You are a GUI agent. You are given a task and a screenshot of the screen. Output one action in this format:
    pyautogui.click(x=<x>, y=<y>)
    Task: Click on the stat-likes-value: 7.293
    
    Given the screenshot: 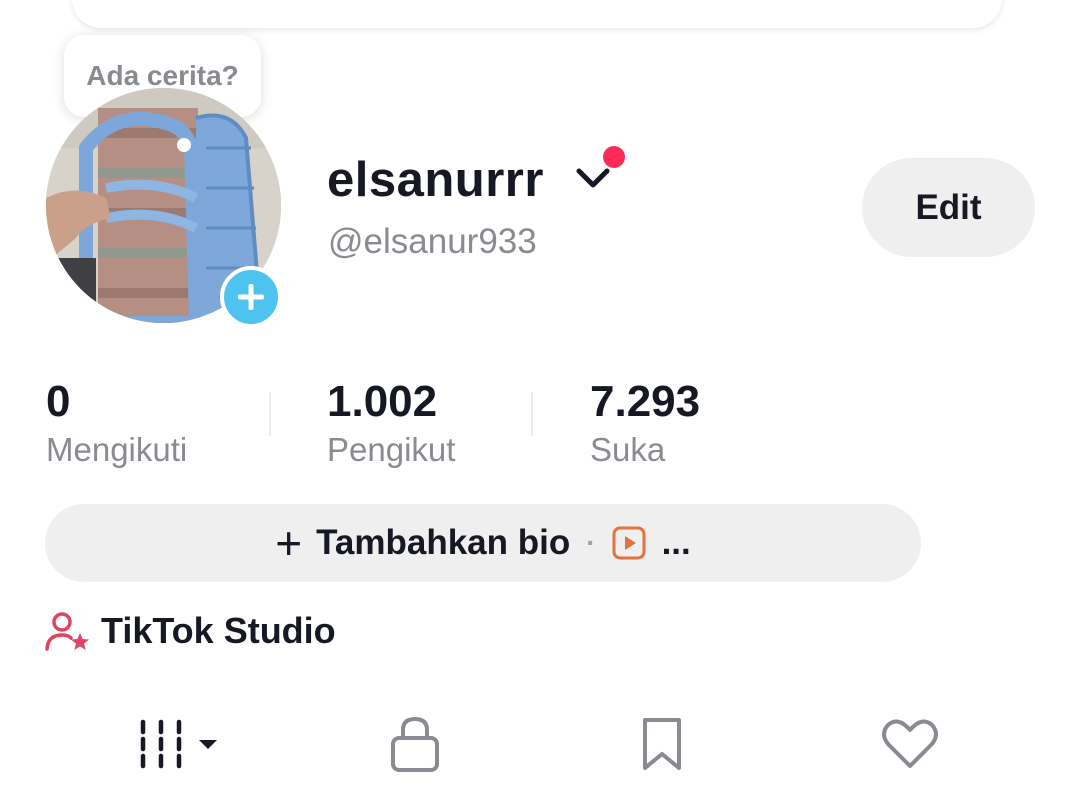 What is the action you would take?
    pyautogui.click(x=645, y=401)
    